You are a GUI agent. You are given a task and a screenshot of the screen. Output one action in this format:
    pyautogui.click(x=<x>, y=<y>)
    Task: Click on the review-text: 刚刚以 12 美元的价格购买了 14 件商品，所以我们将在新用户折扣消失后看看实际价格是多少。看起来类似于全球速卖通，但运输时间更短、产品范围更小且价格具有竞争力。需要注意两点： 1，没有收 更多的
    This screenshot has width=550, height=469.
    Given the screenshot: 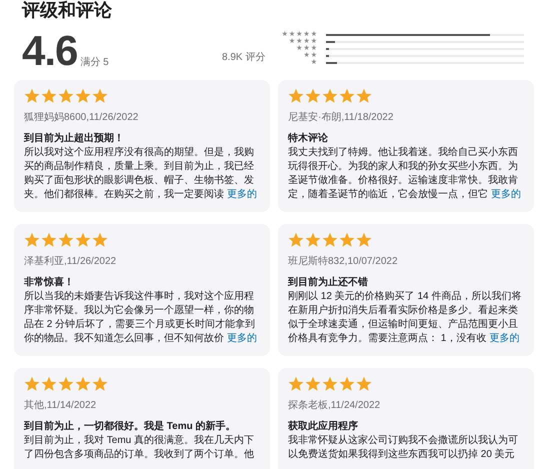 What is the action you would take?
    pyautogui.click(x=405, y=318)
    